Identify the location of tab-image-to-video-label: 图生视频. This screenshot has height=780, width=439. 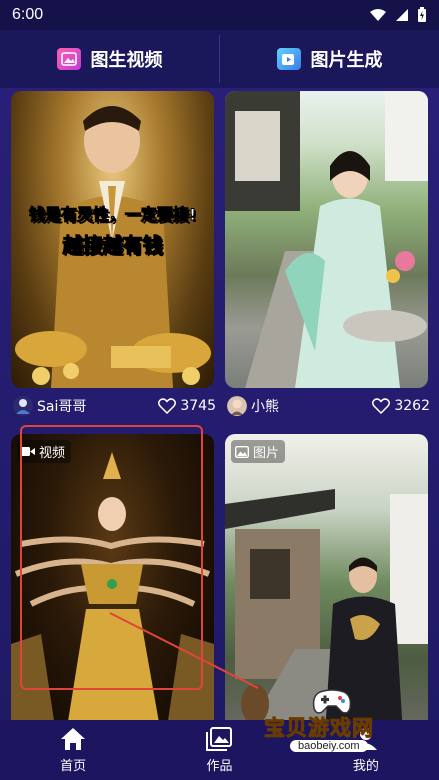
(126, 60).